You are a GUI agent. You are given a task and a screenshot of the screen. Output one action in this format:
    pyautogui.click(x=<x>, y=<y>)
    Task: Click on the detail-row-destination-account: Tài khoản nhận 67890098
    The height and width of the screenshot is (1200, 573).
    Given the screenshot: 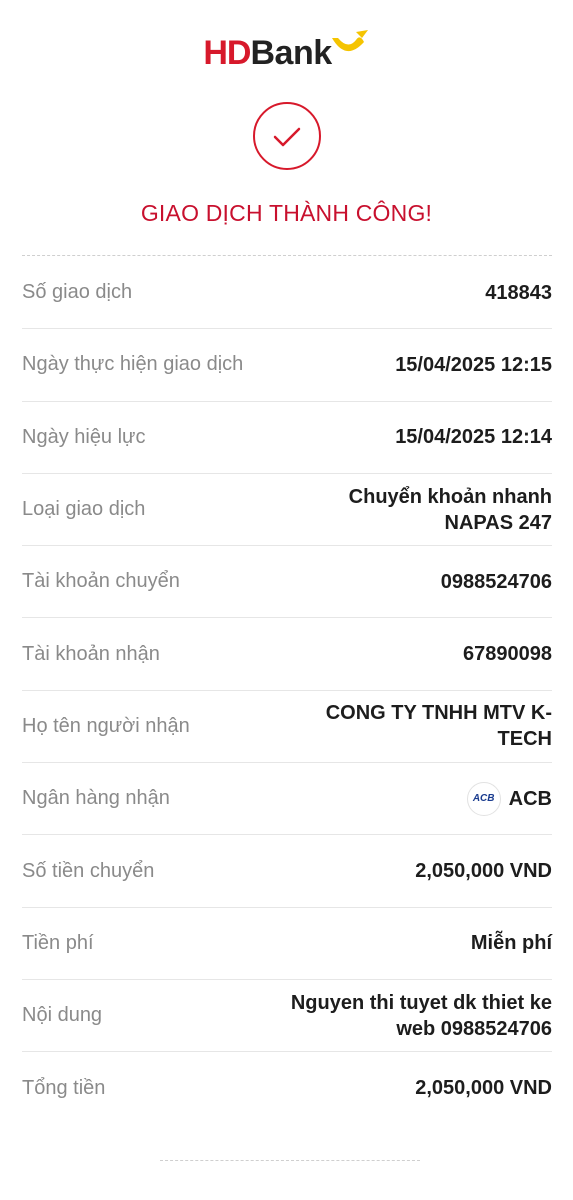 What is the action you would take?
    pyautogui.click(x=287, y=654)
    